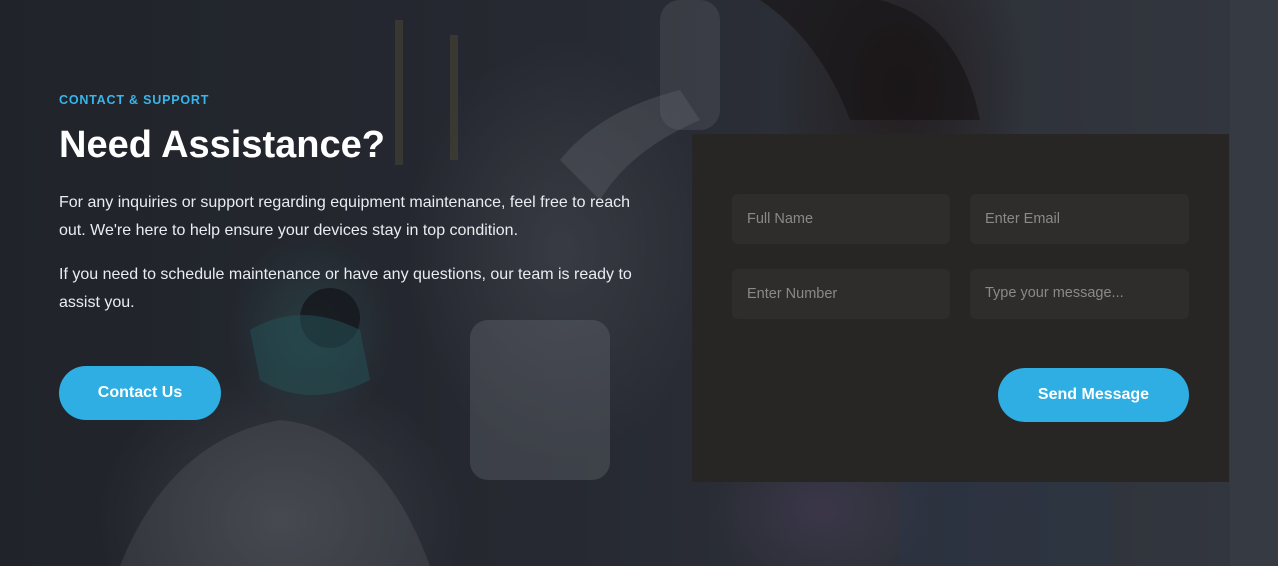 Image resolution: width=1278 pixels, height=566 pixels. I want to click on send-message-button: Send Message, so click(1093, 395).